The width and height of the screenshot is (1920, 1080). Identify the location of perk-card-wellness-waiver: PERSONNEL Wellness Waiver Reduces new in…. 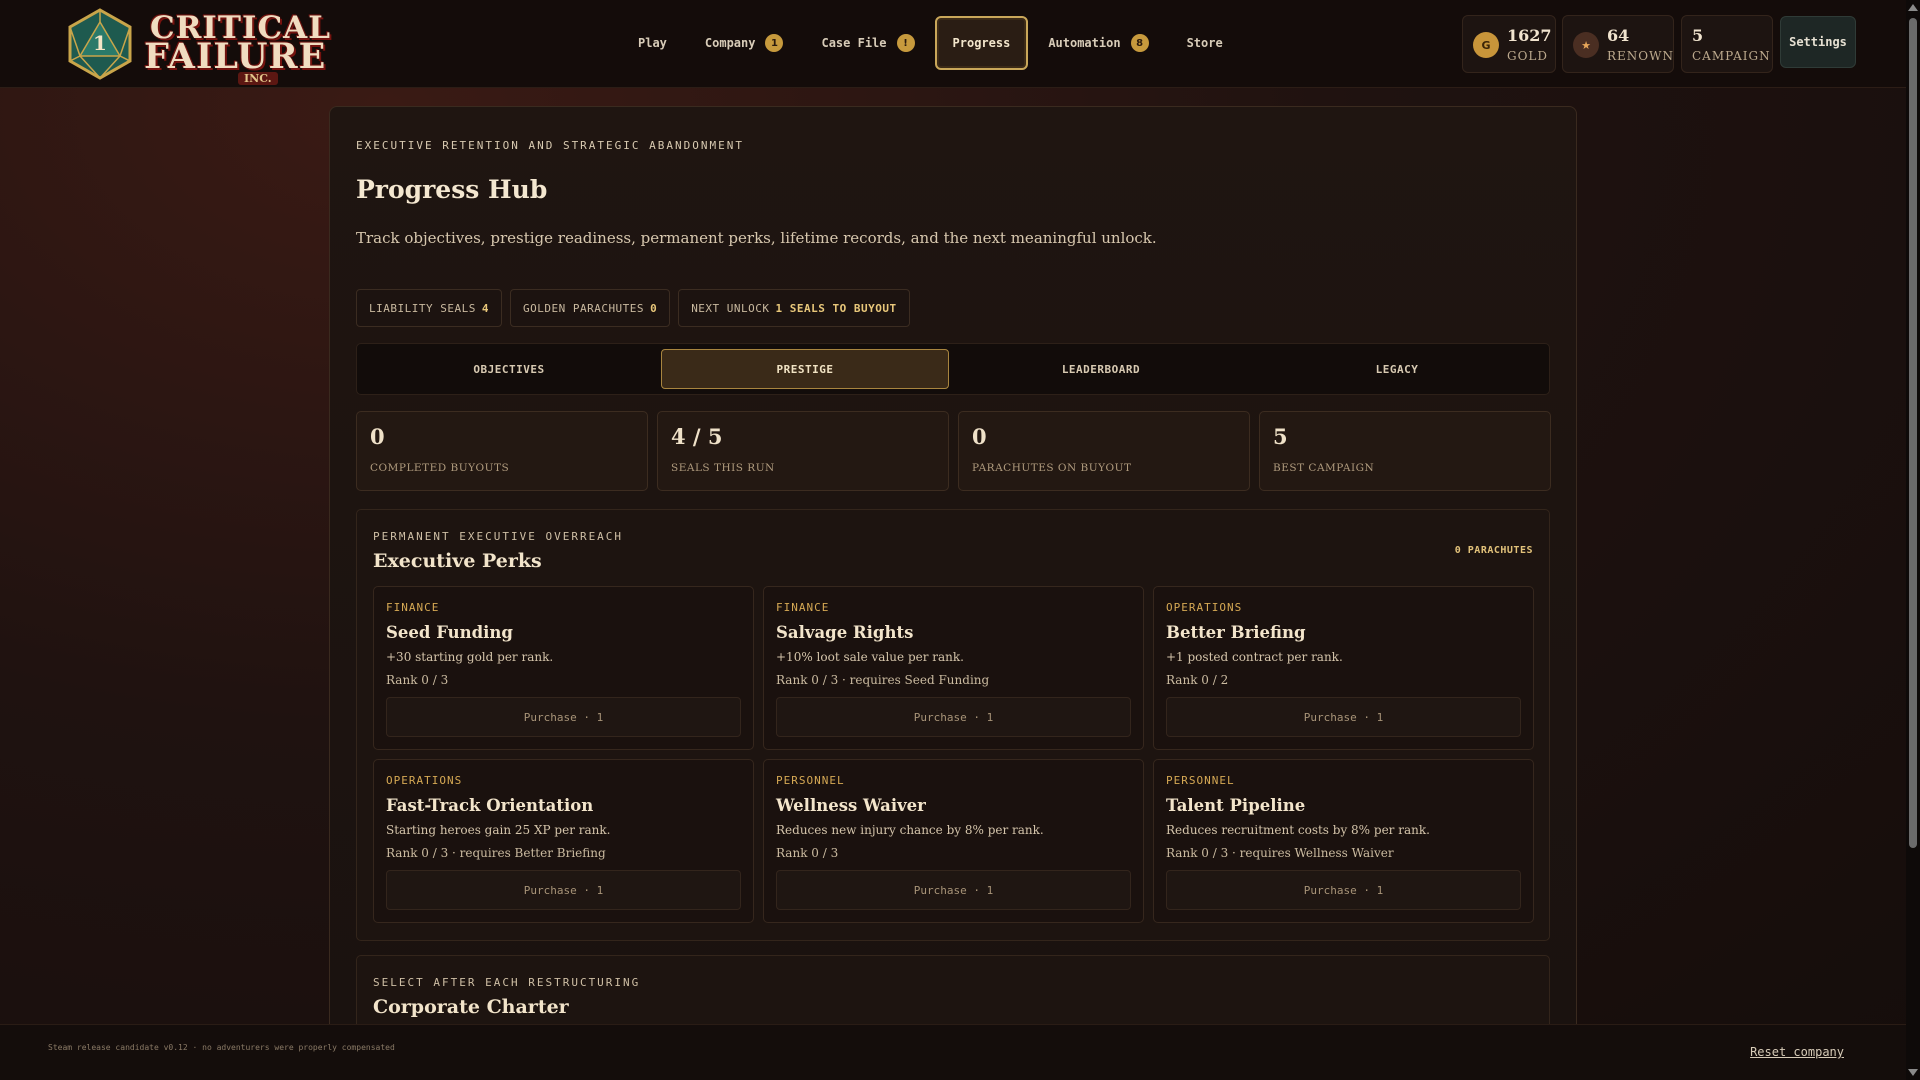
(953, 841).